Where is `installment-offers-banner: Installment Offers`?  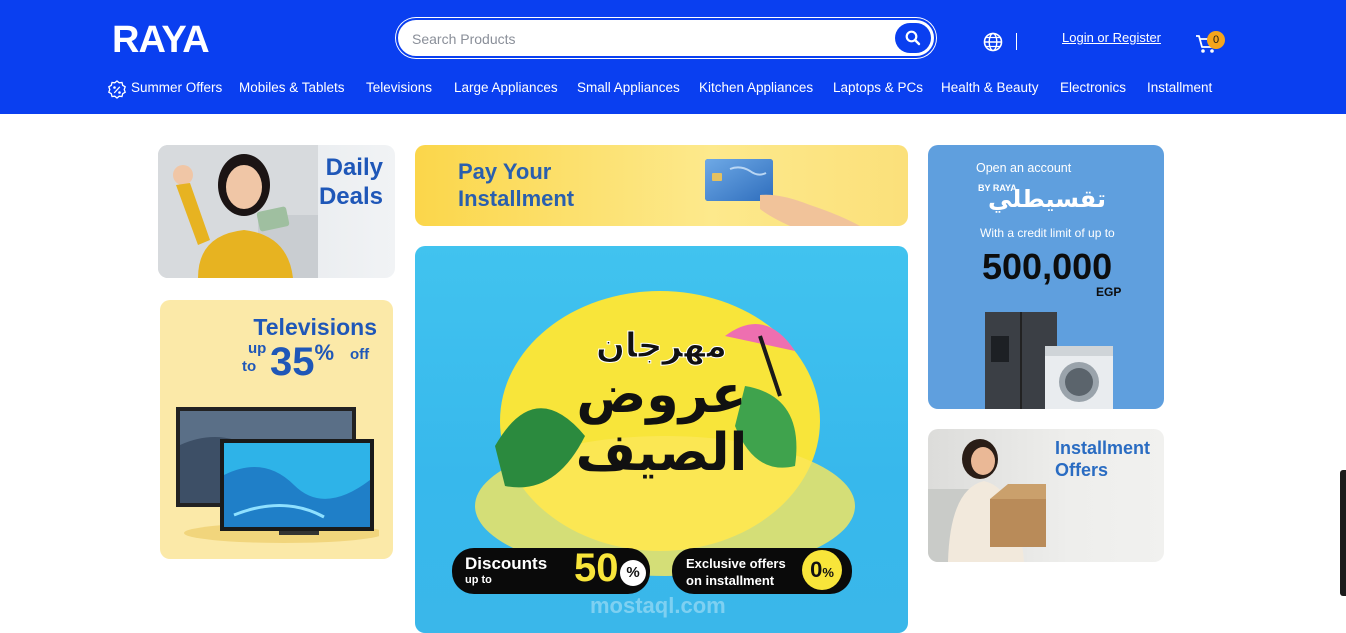
installment-offers-banner: Installment Offers is located at coordinates (1046, 495).